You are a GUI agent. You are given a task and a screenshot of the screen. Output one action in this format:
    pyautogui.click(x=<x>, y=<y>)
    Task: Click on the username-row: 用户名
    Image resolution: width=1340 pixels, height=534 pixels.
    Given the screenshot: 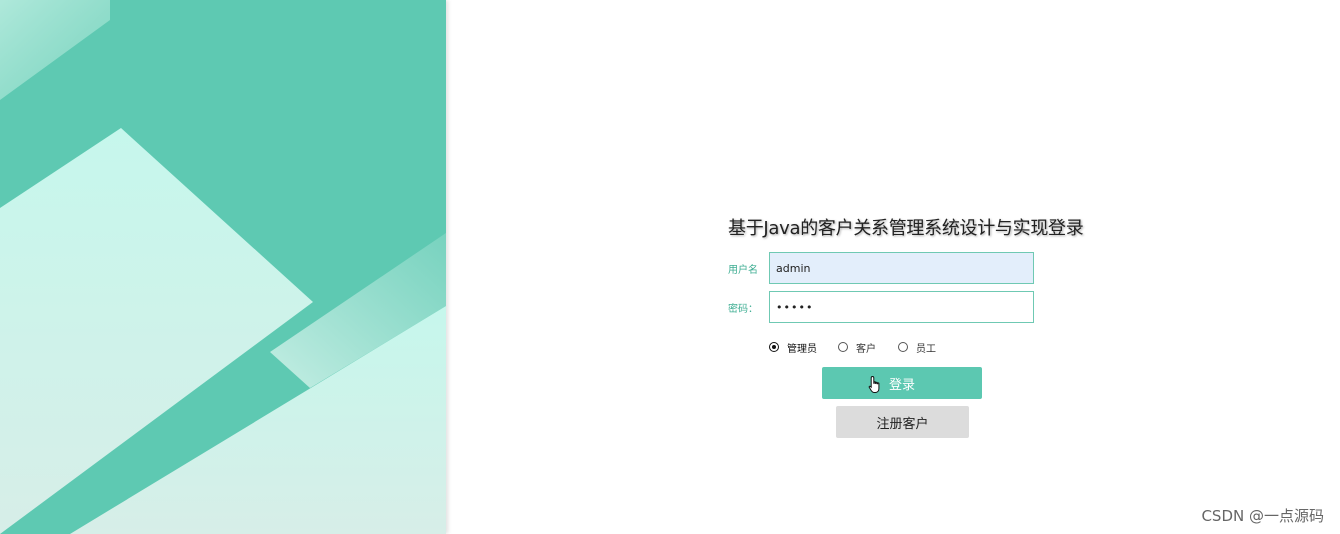 What is the action you would take?
    pyautogui.click(x=883, y=268)
    